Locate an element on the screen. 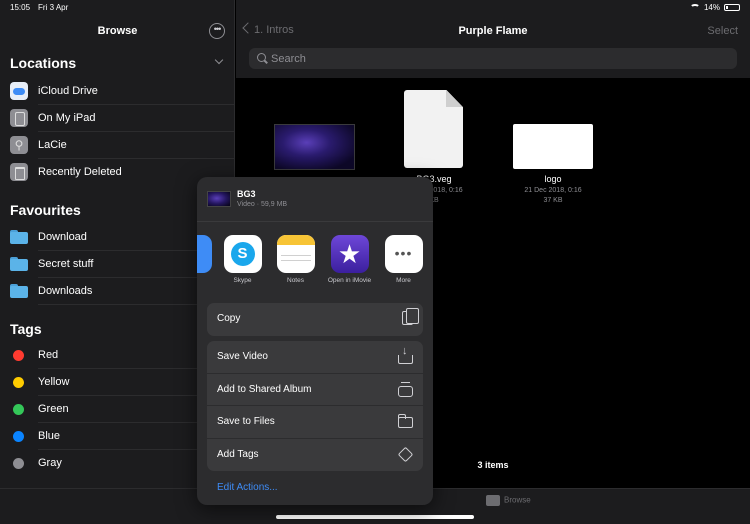  trash-icon is located at coordinates (19, 172).